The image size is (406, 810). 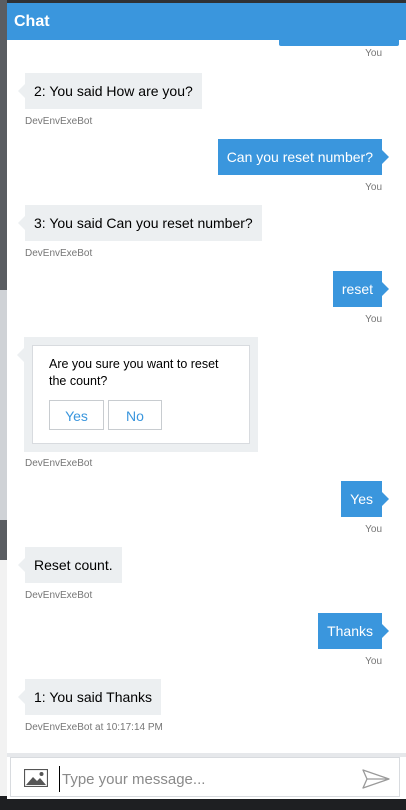 What do you see at coordinates (140, 223) in the screenshot?
I see `bot-message: 3: You said Can you reset number?` at bounding box center [140, 223].